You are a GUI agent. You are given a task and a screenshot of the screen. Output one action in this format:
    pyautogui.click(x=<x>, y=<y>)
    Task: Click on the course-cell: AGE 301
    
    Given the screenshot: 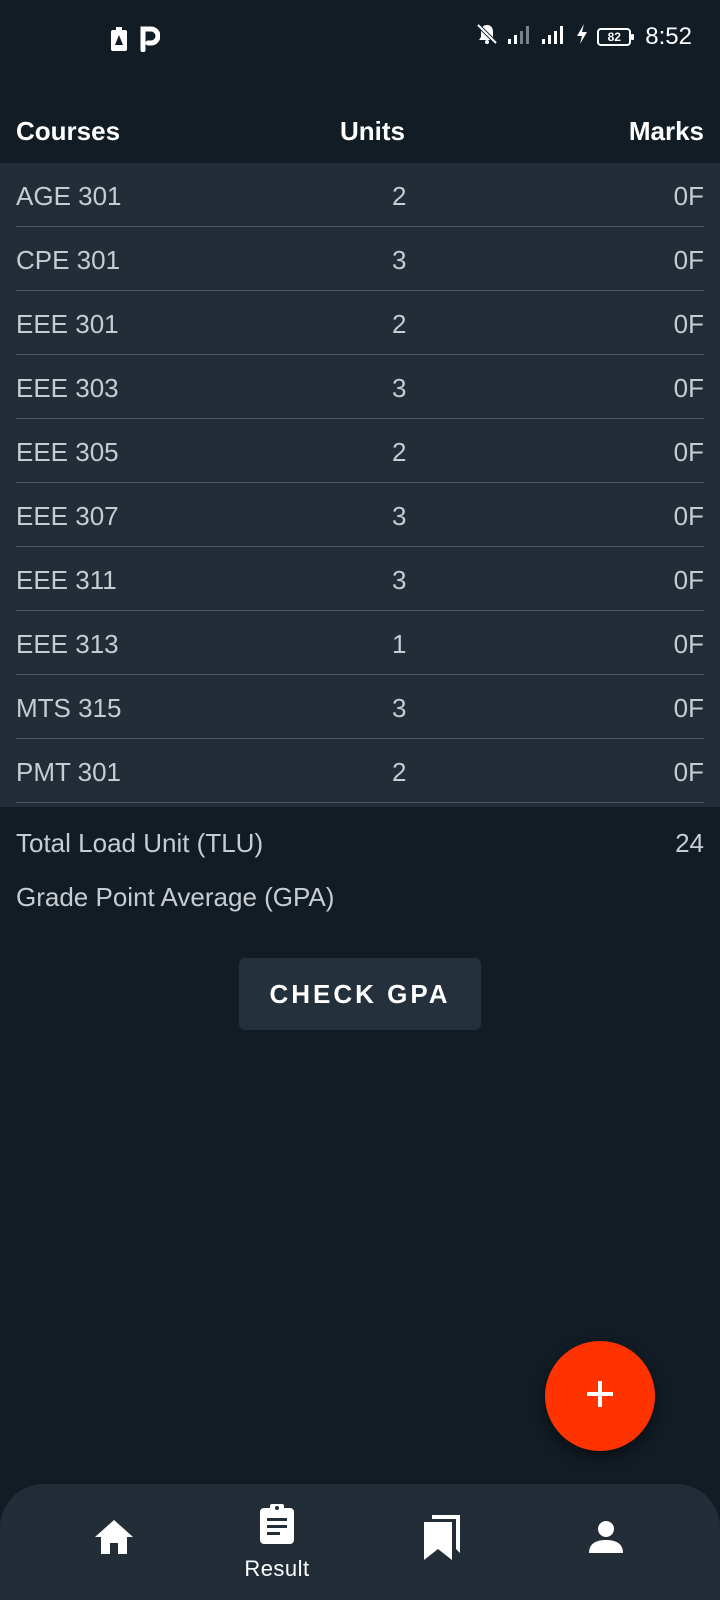 What is the action you would take?
    pyautogui.click(x=69, y=196)
    